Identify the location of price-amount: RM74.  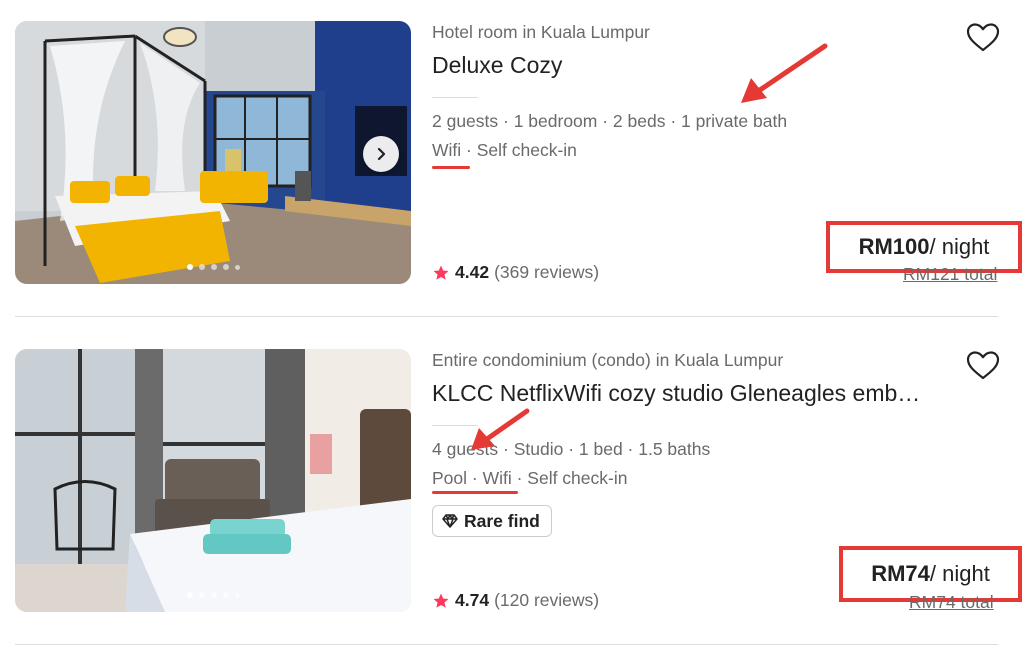
(900, 573).